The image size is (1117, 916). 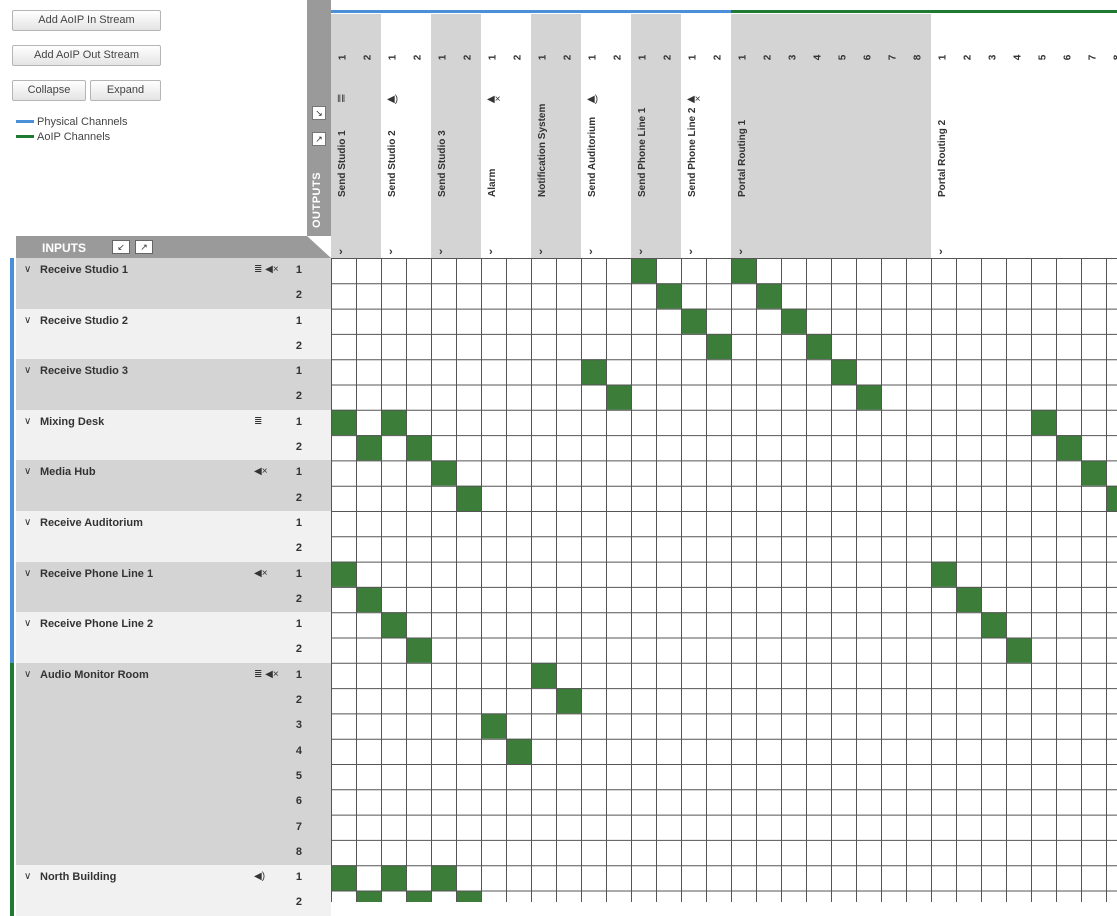 What do you see at coordinates (319, 113) in the screenshot?
I see `collapse-arrows-icon: ↘` at bounding box center [319, 113].